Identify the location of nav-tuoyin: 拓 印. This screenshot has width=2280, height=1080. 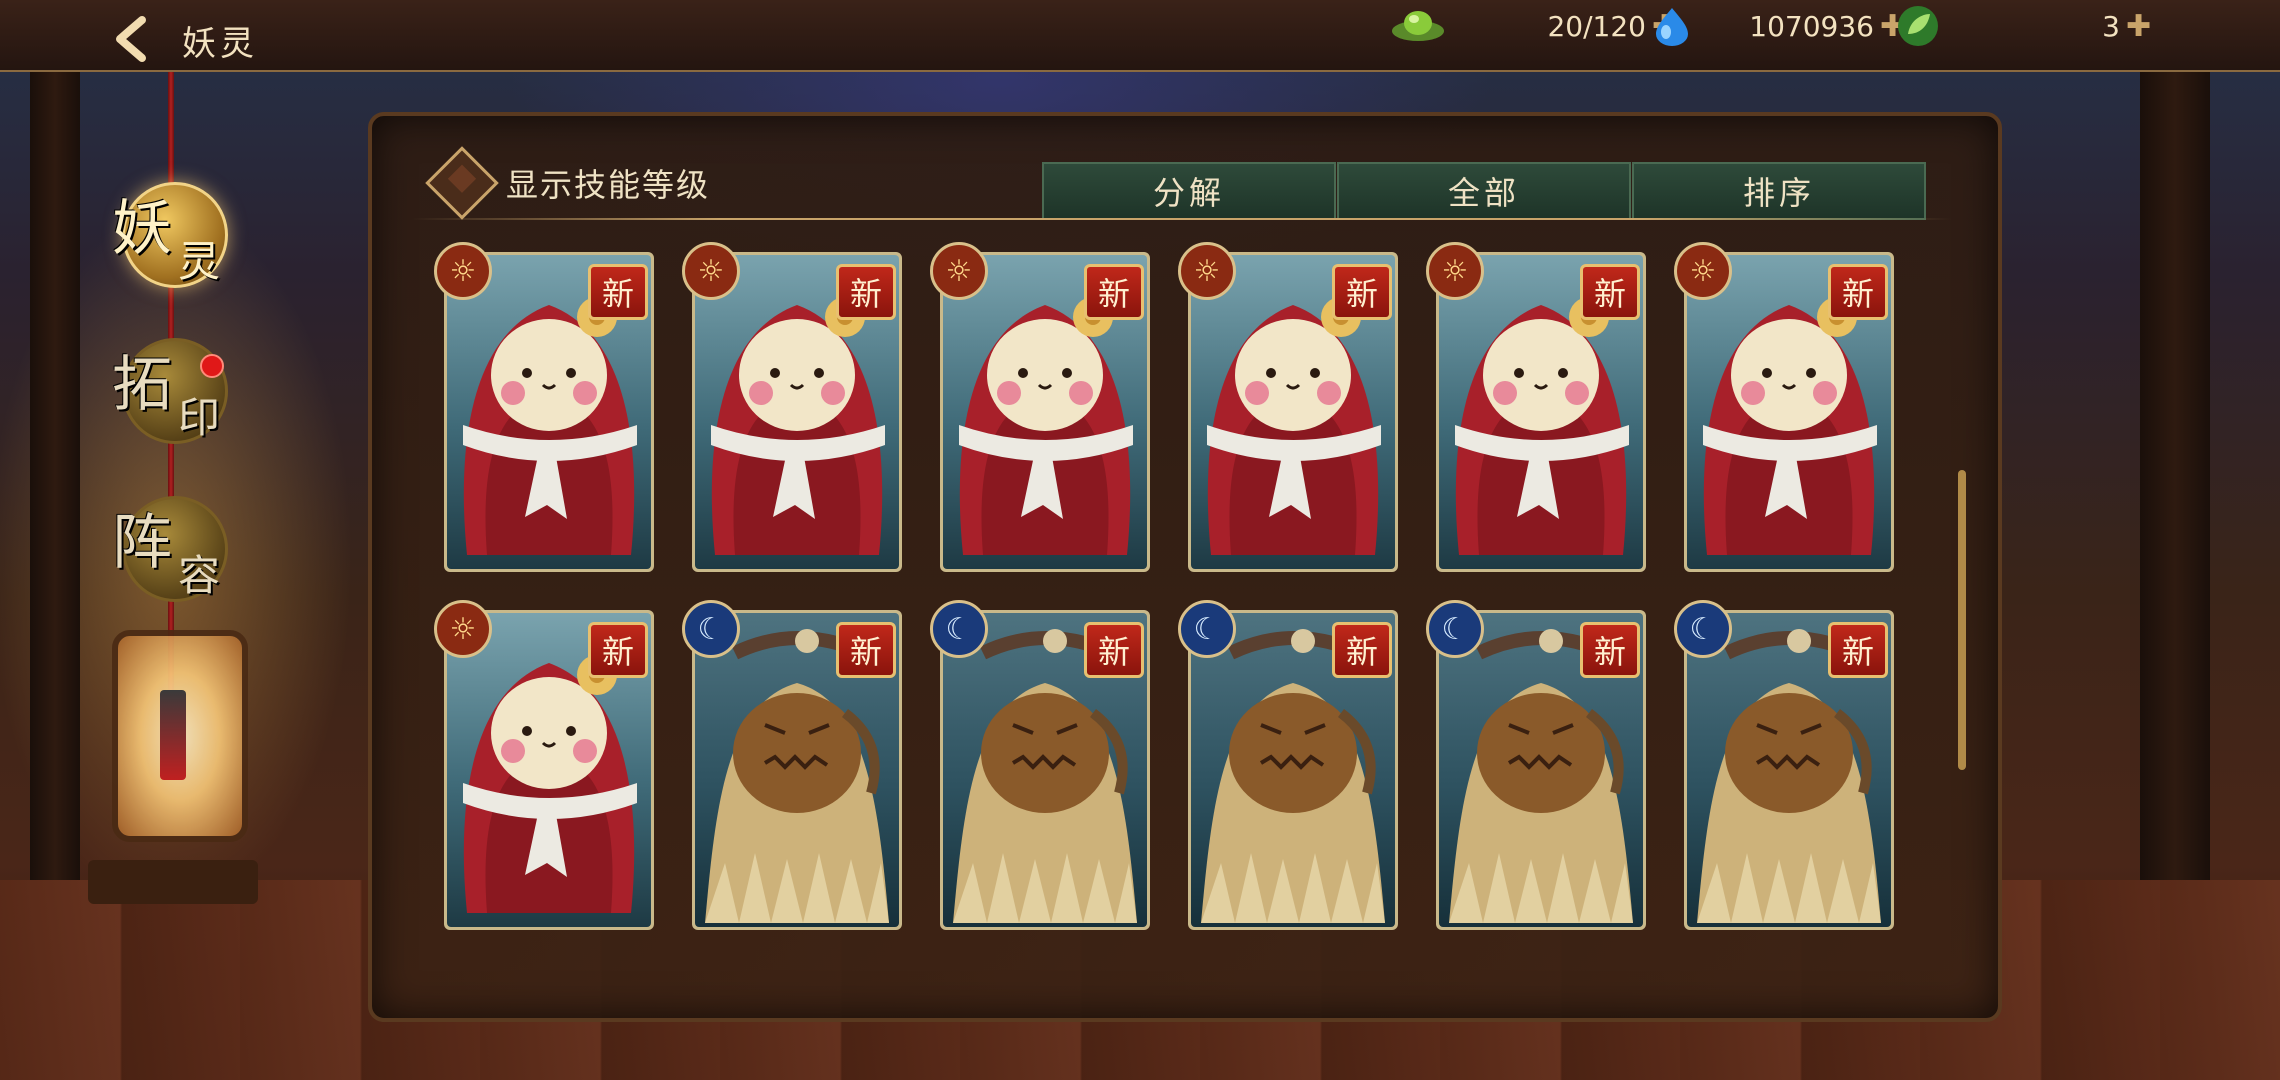
(172, 388).